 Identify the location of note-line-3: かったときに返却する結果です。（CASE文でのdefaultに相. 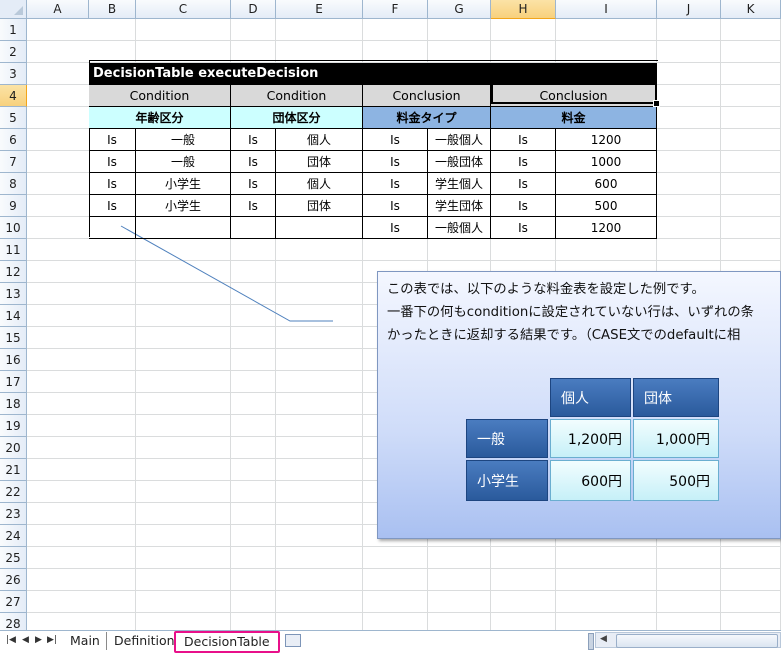
(564, 335).